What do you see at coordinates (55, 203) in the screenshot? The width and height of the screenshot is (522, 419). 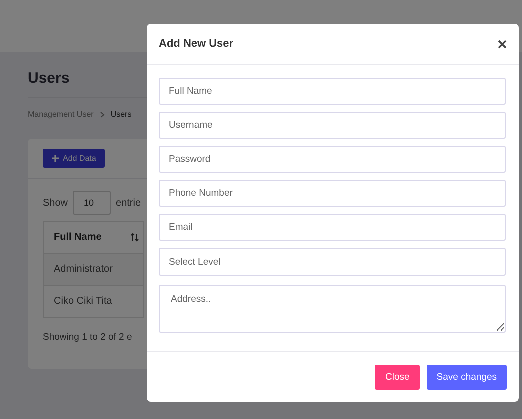 I see `show-label: Show` at bounding box center [55, 203].